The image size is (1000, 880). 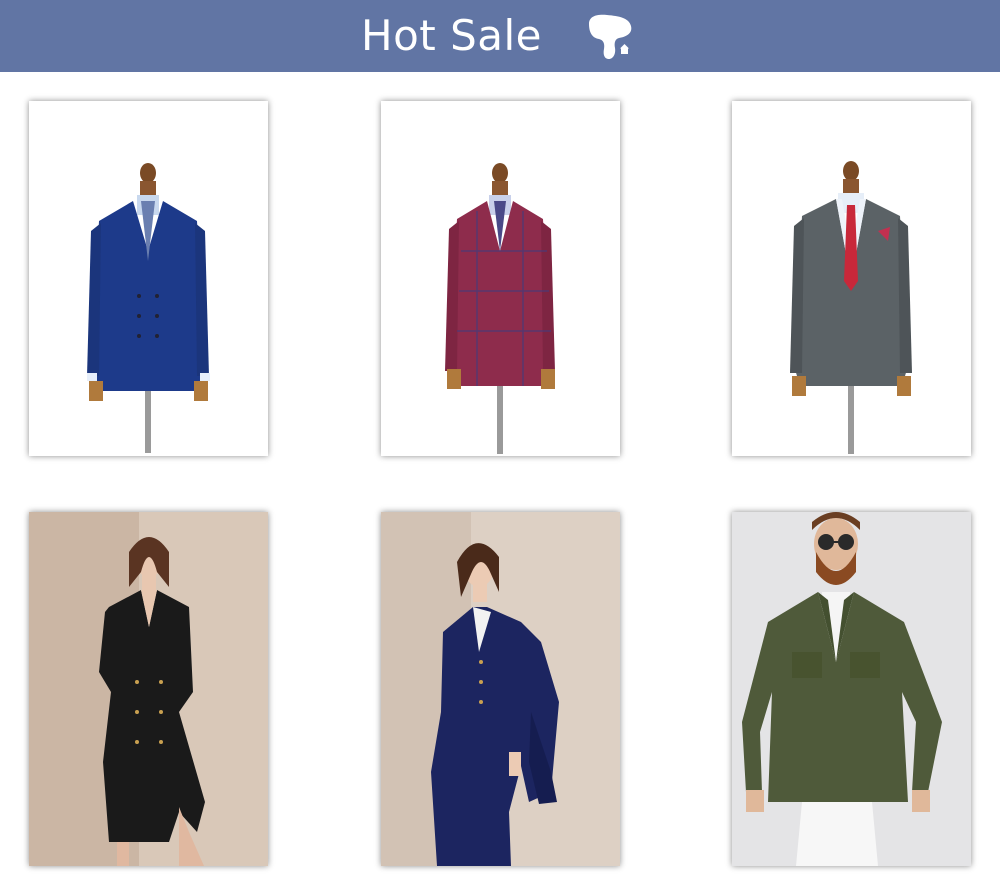 I want to click on header-banner: Hot Sale, so click(x=500, y=36).